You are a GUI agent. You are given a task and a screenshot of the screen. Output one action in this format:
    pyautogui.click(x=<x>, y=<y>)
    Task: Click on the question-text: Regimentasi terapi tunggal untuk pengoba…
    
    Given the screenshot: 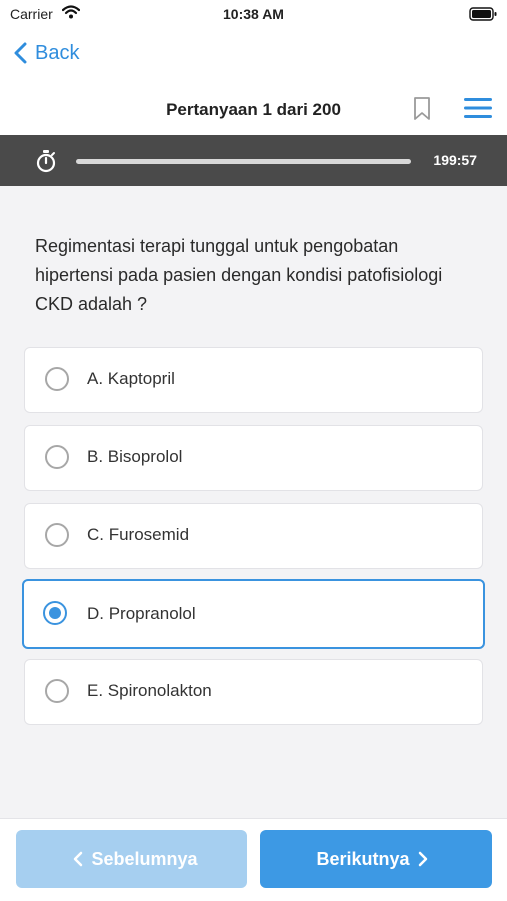 What is the action you would take?
    pyautogui.click(x=239, y=275)
    